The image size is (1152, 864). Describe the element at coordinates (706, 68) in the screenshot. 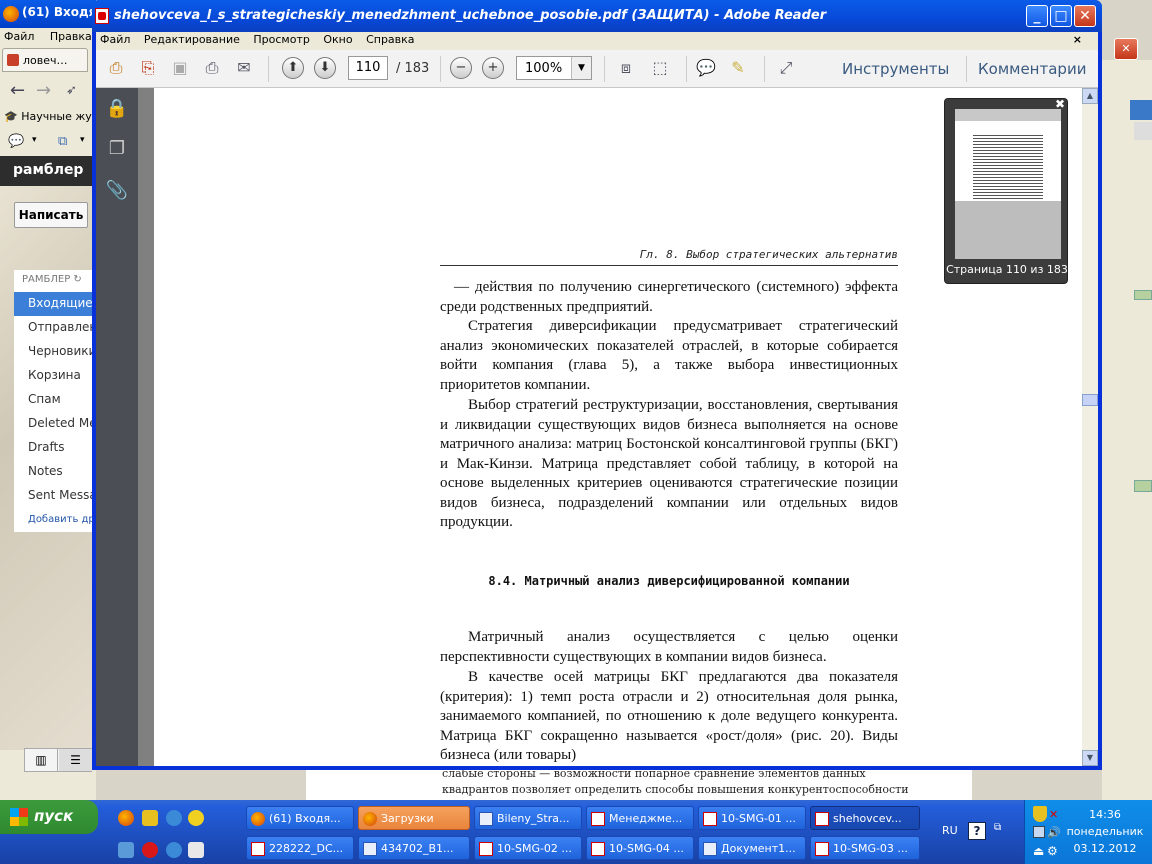

I see `comment-icon: 💬` at that location.